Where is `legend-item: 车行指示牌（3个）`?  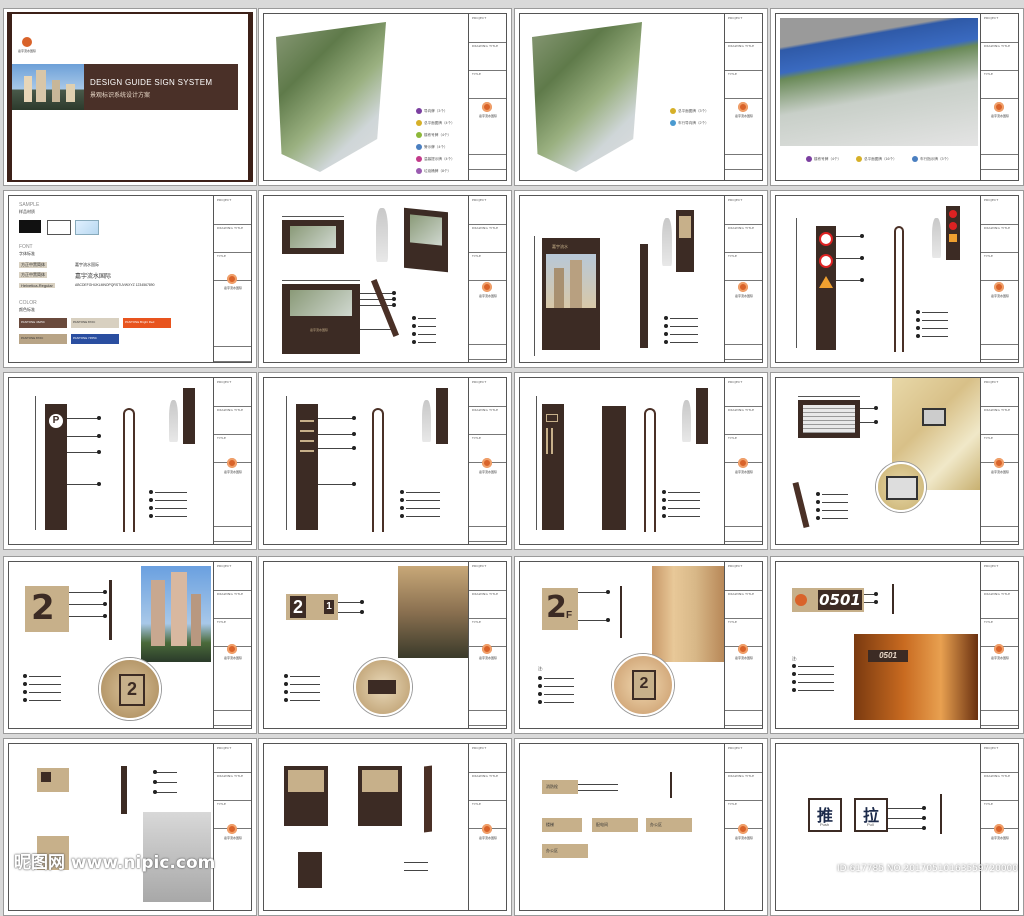
legend-item: 车行指示牌（3个） is located at coordinates (931, 159).